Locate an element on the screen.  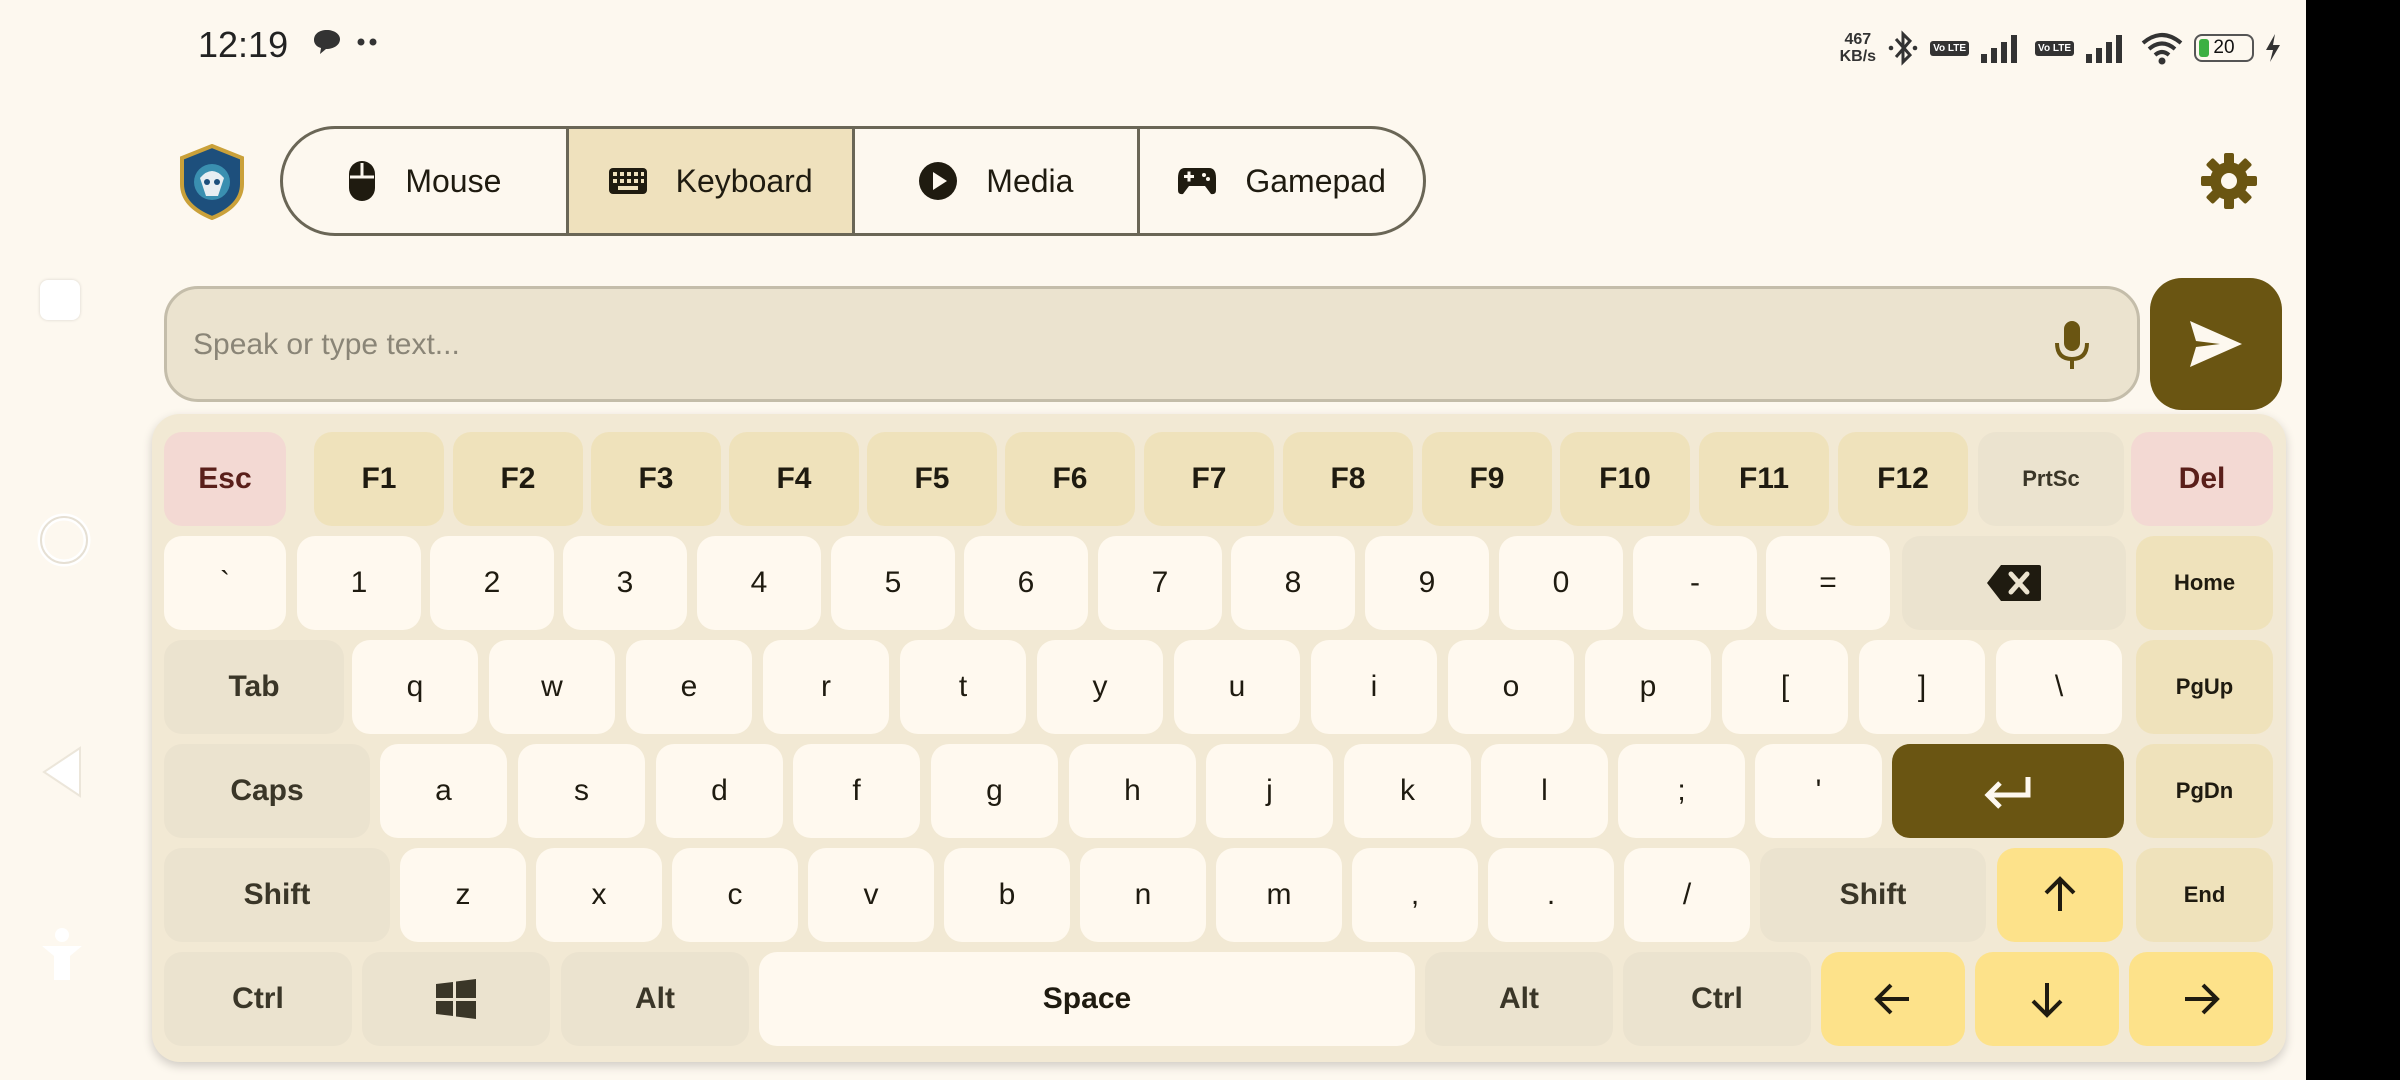
key-b: b is located at coordinates (1007, 895).